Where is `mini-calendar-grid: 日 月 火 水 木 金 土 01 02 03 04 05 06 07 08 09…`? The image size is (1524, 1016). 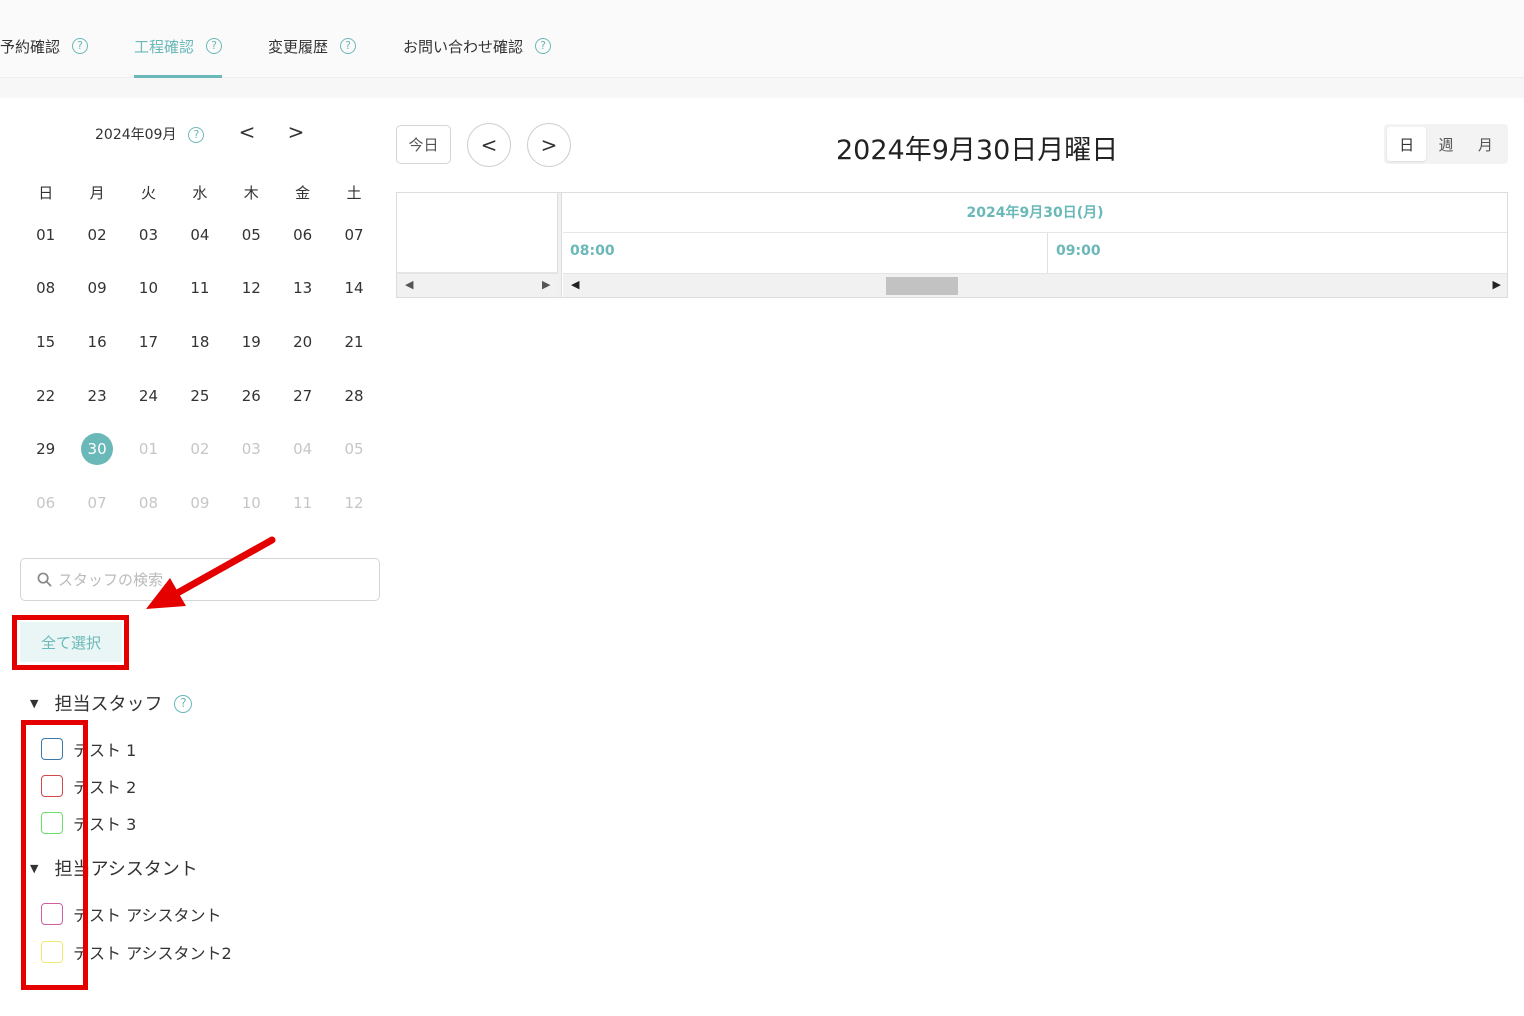 mini-calendar-grid: 日 月 火 水 木 金 土 01 02 03 04 05 06 07 08 09… is located at coordinates (200, 353).